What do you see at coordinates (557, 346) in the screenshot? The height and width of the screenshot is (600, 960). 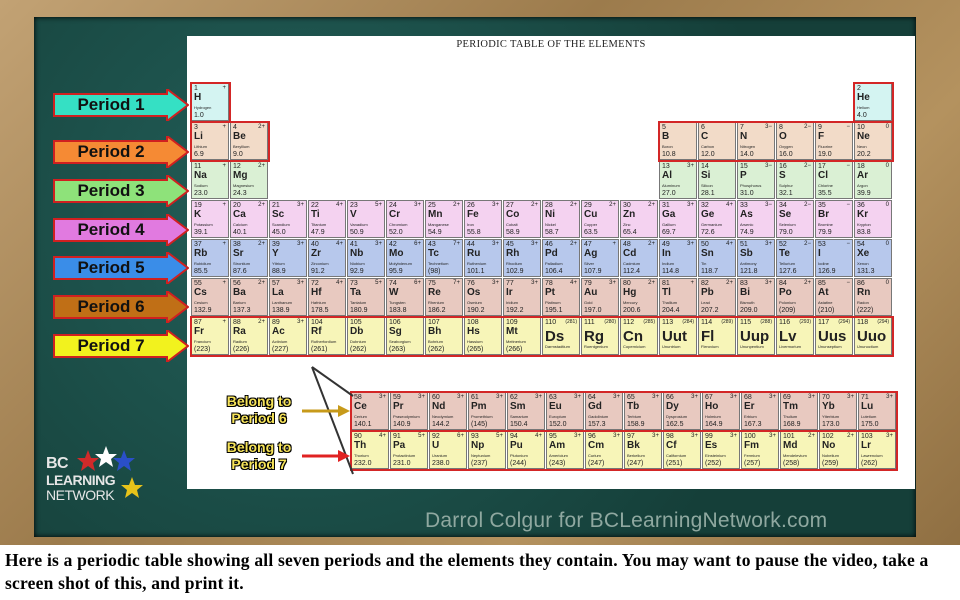 I see `element-name: Darmstadtium` at bounding box center [557, 346].